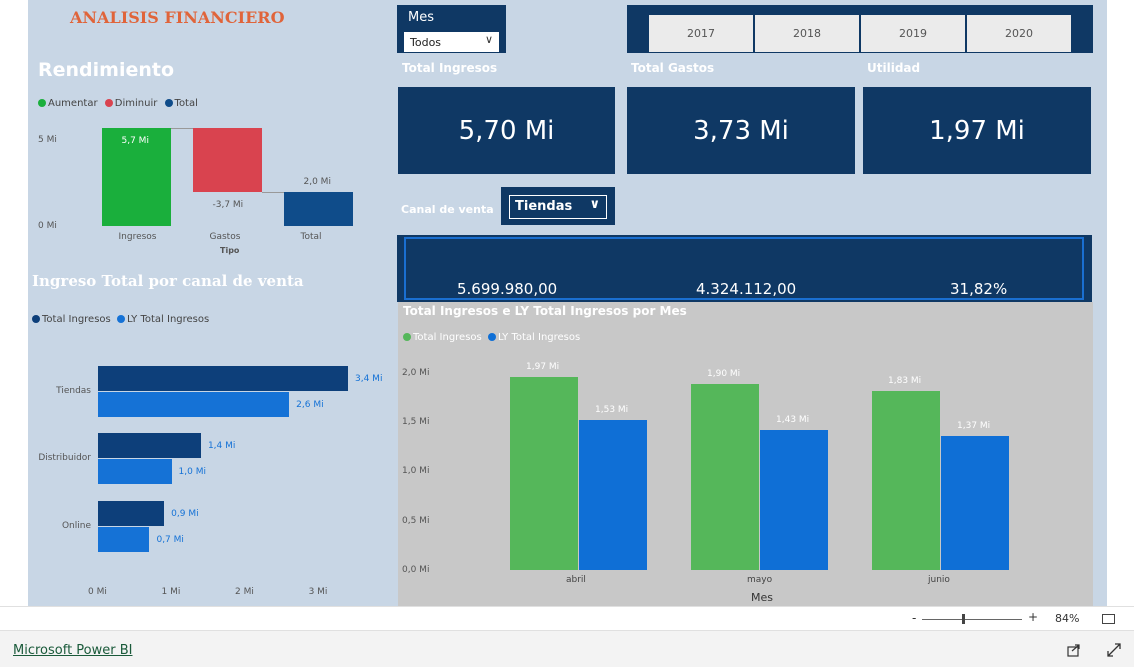  Describe the element at coordinates (724, 373) in the screenshot. I see `mes-bar-label: 1,90 Mi` at that location.